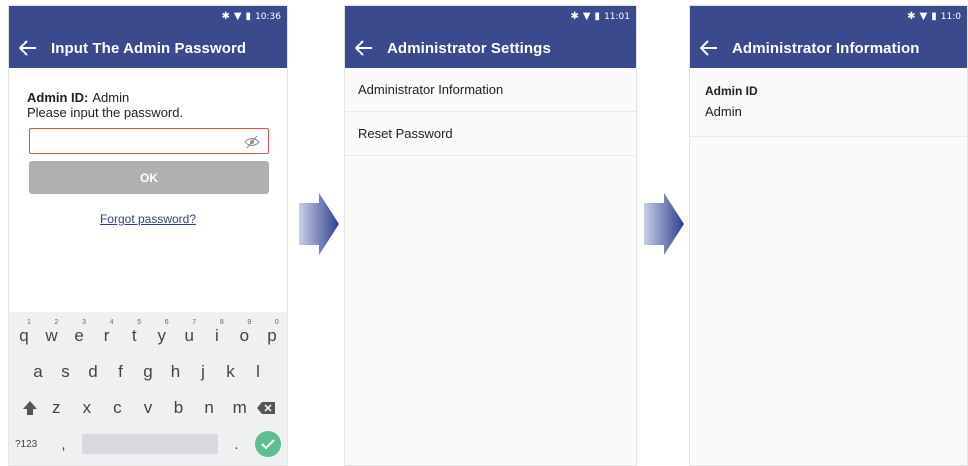 Image resolution: width=968 pixels, height=466 pixels. Describe the element at coordinates (166, 322) in the screenshot. I see `key-hint-6: 6` at that location.